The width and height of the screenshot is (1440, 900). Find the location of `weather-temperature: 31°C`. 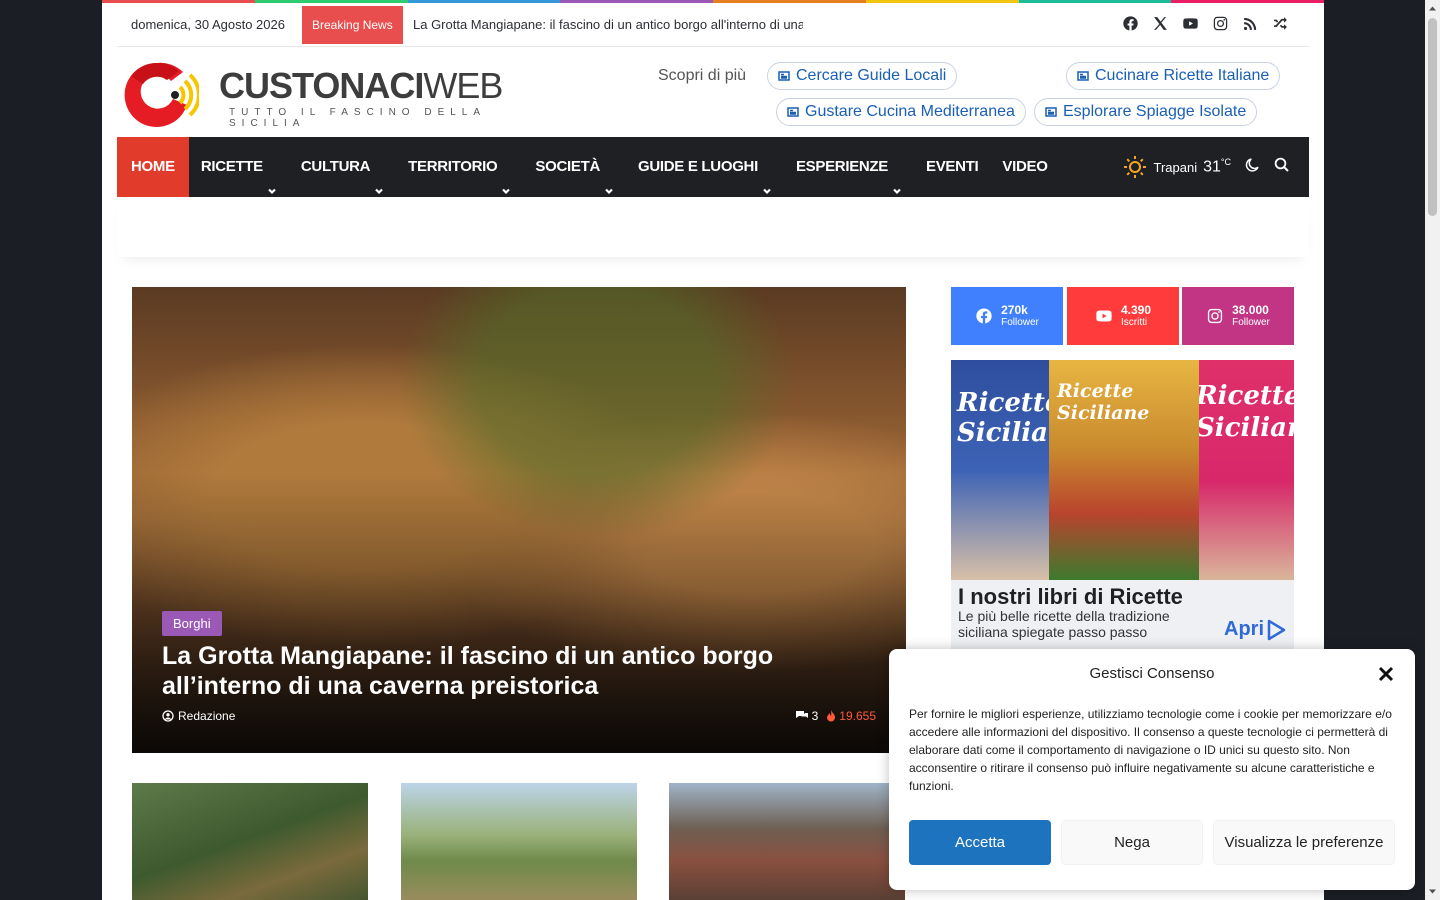

weather-temperature: 31°C is located at coordinates (1217, 166).